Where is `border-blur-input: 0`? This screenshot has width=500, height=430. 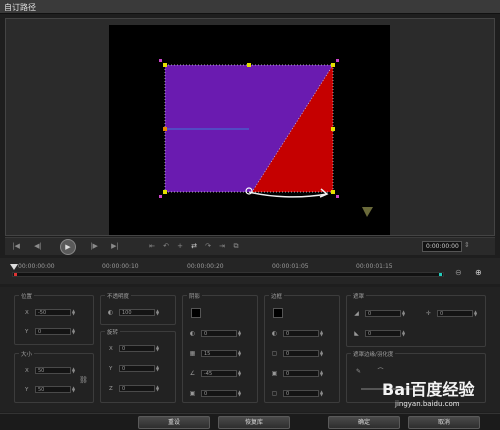
border-blur-input: 0 is located at coordinates (301, 373).